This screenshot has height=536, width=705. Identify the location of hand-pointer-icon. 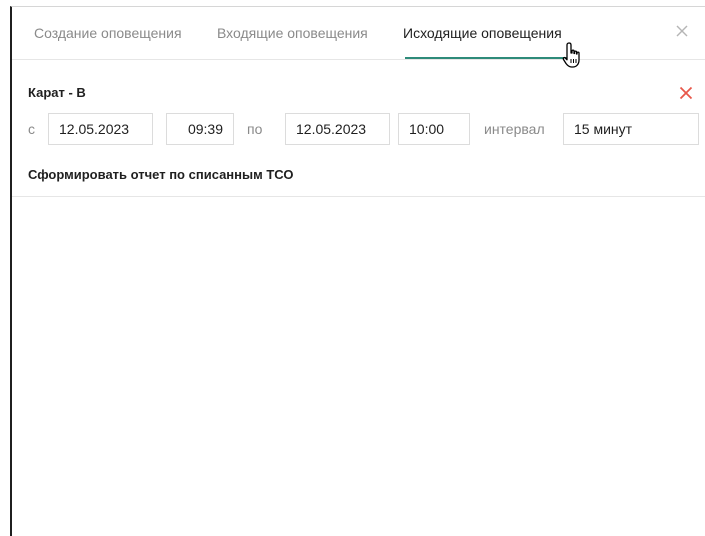
(571, 55).